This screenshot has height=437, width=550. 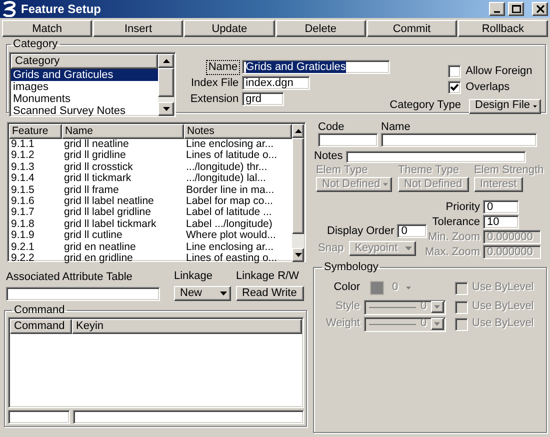 I want to click on command-field, so click(x=39, y=417).